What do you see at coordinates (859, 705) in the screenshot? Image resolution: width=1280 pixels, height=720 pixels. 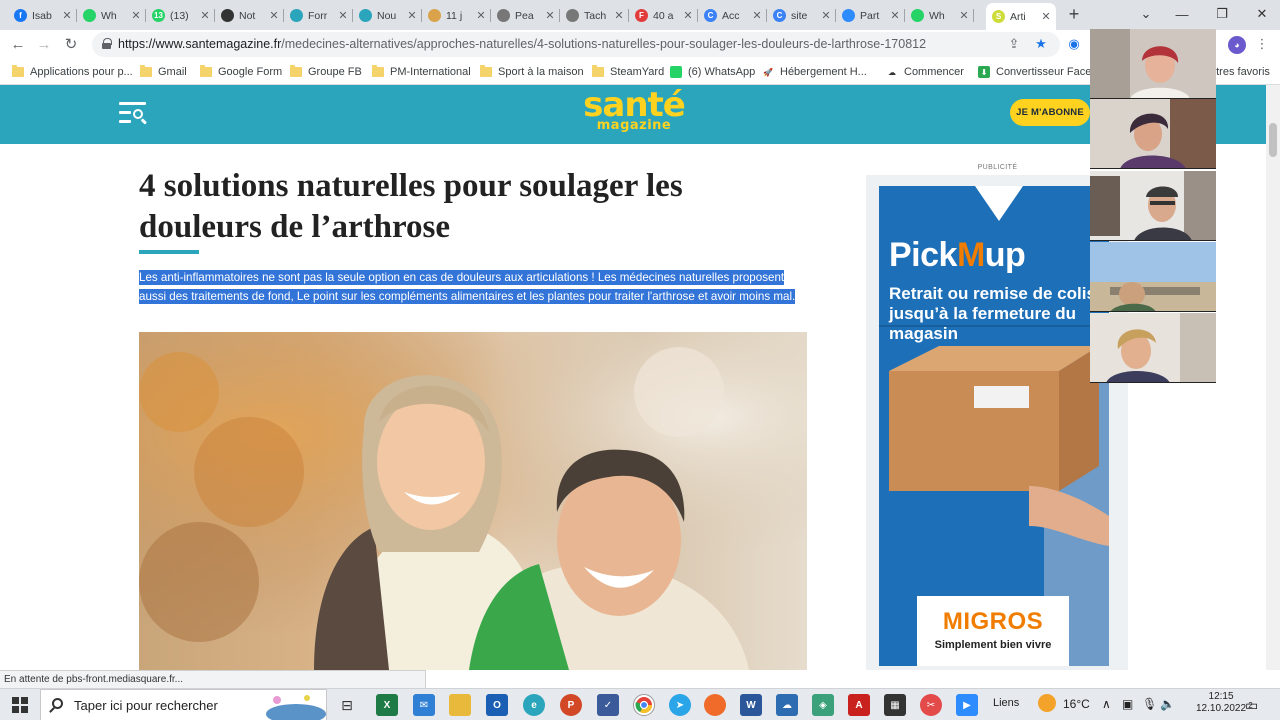 I see `acrobat-icon: A` at bounding box center [859, 705].